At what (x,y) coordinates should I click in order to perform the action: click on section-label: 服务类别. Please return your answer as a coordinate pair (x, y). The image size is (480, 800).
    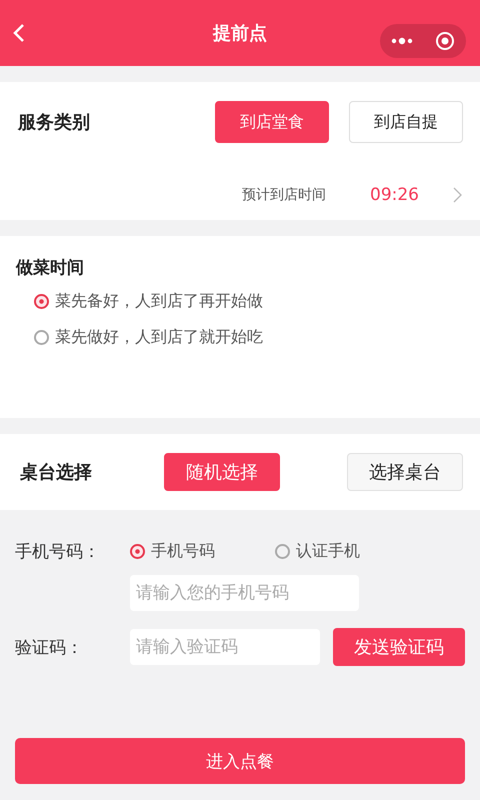
    Looking at the image, I should click on (54, 122).